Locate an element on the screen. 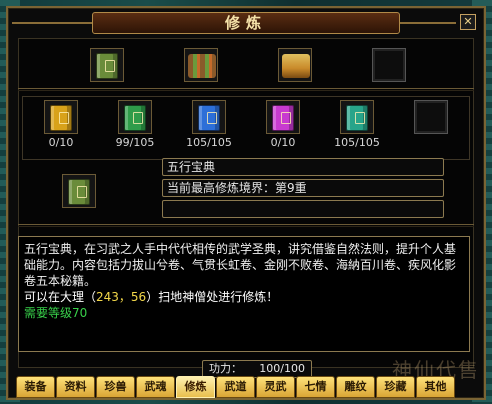 The width and height of the screenshot is (492, 404). tab-profile: 资料 is located at coordinates (75, 387).